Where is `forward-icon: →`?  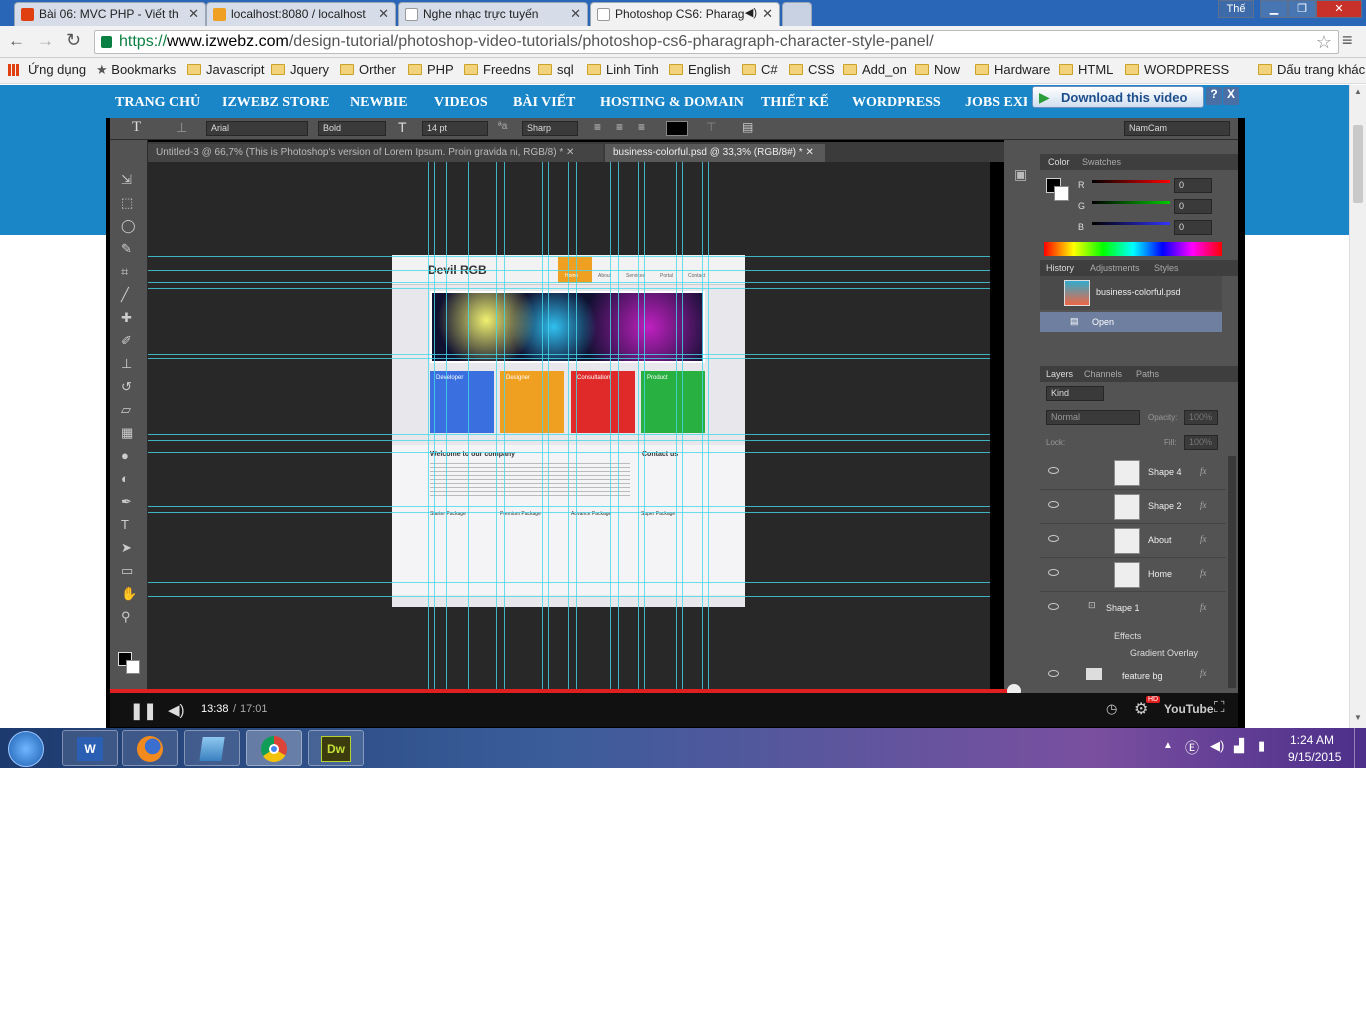
forward-icon: → is located at coordinates (45, 41).